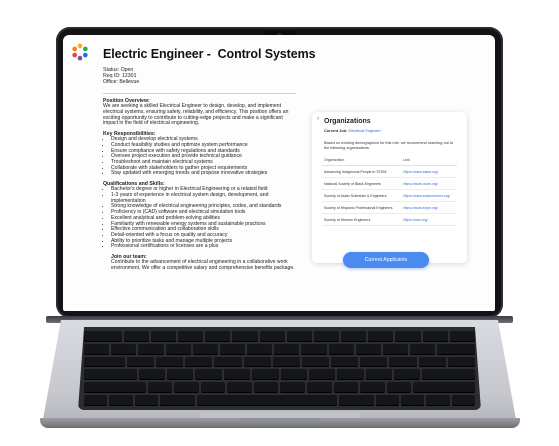 Image resolution: width=559 pixels, height=446 pixels. I want to click on chevron-left-icon: ‹, so click(318, 119).